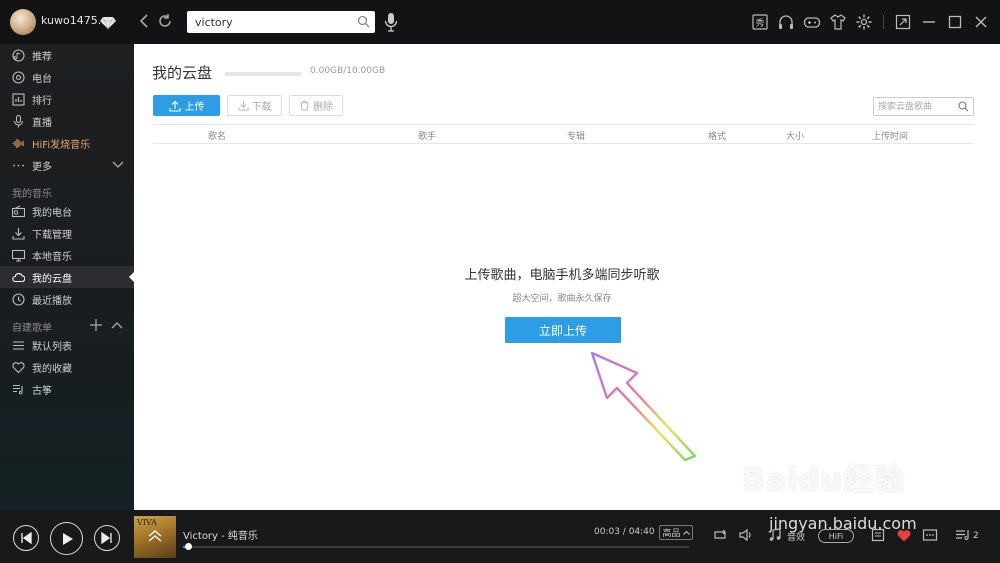 The width and height of the screenshot is (1000, 563). I want to click on sidebar-item-my-radio: 我的电台, so click(67, 211).